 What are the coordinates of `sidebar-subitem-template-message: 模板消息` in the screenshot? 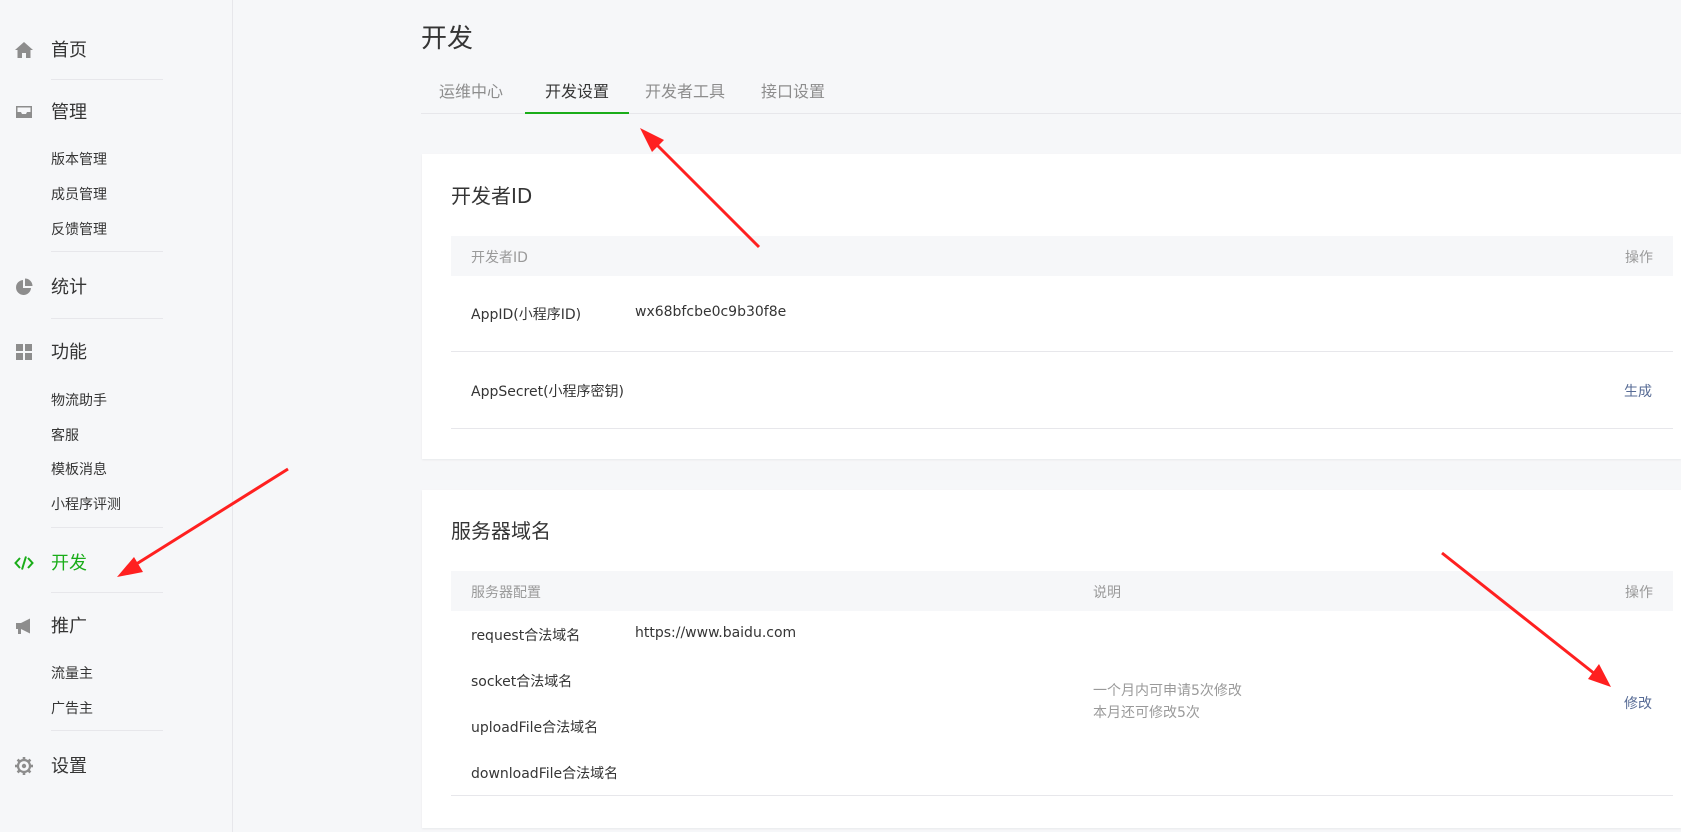 It's located at (79, 469).